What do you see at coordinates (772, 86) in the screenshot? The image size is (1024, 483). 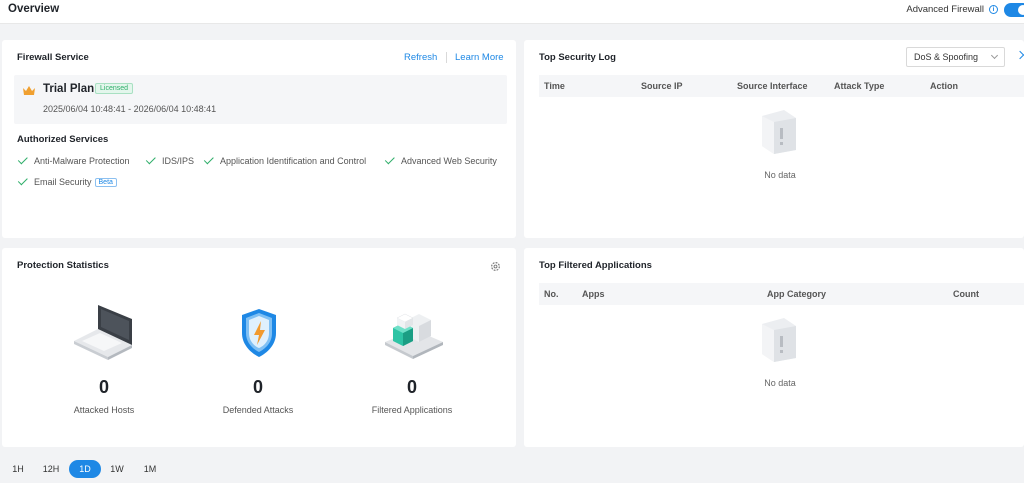 I see `column-header: Source Interface` at bounding box center [772, 86].